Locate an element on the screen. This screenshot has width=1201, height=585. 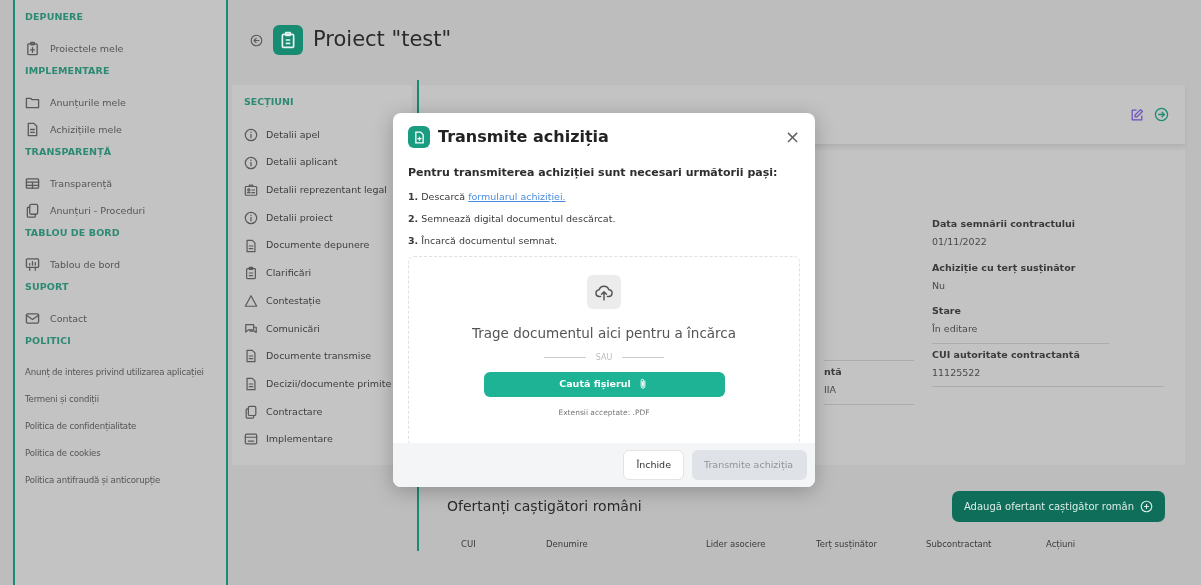
sidebar-item: Transparență is located at coordinates (120, 183).